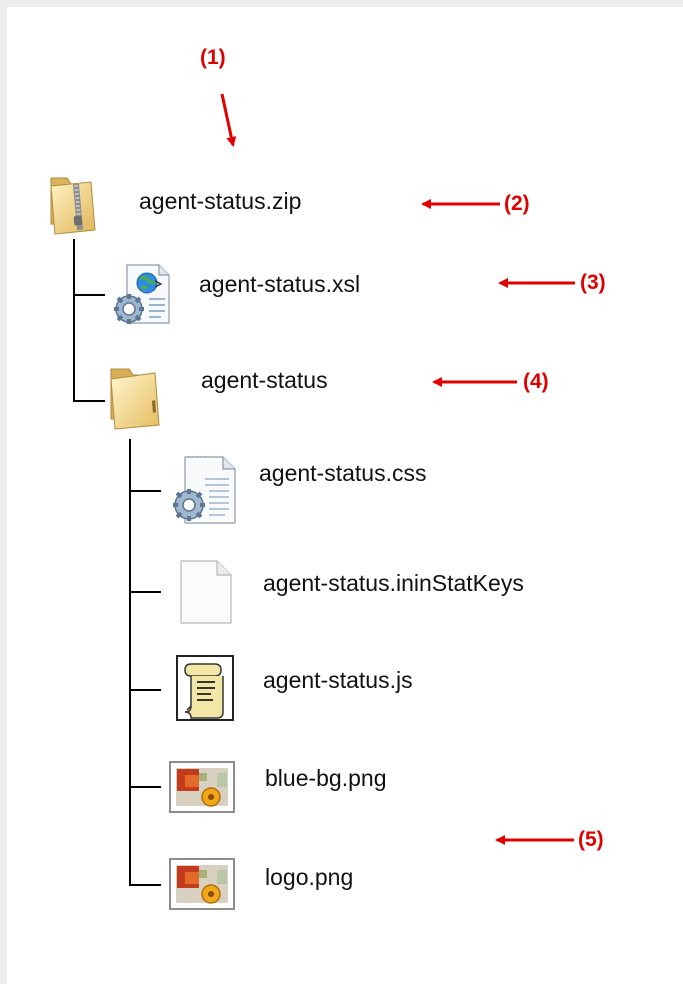  Describe the element at coordinates (593, 282) in the screenshot. I see `marker-3: (3)` at that location.